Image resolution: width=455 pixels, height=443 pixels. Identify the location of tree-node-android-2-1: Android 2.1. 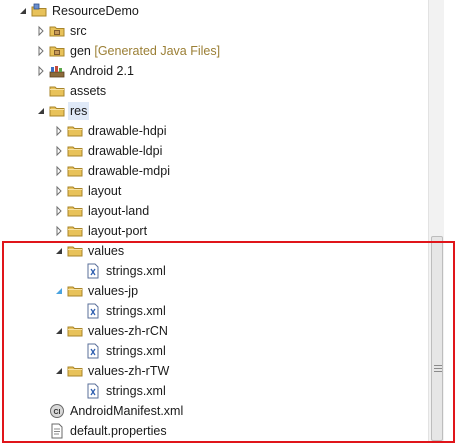
(214, 71).